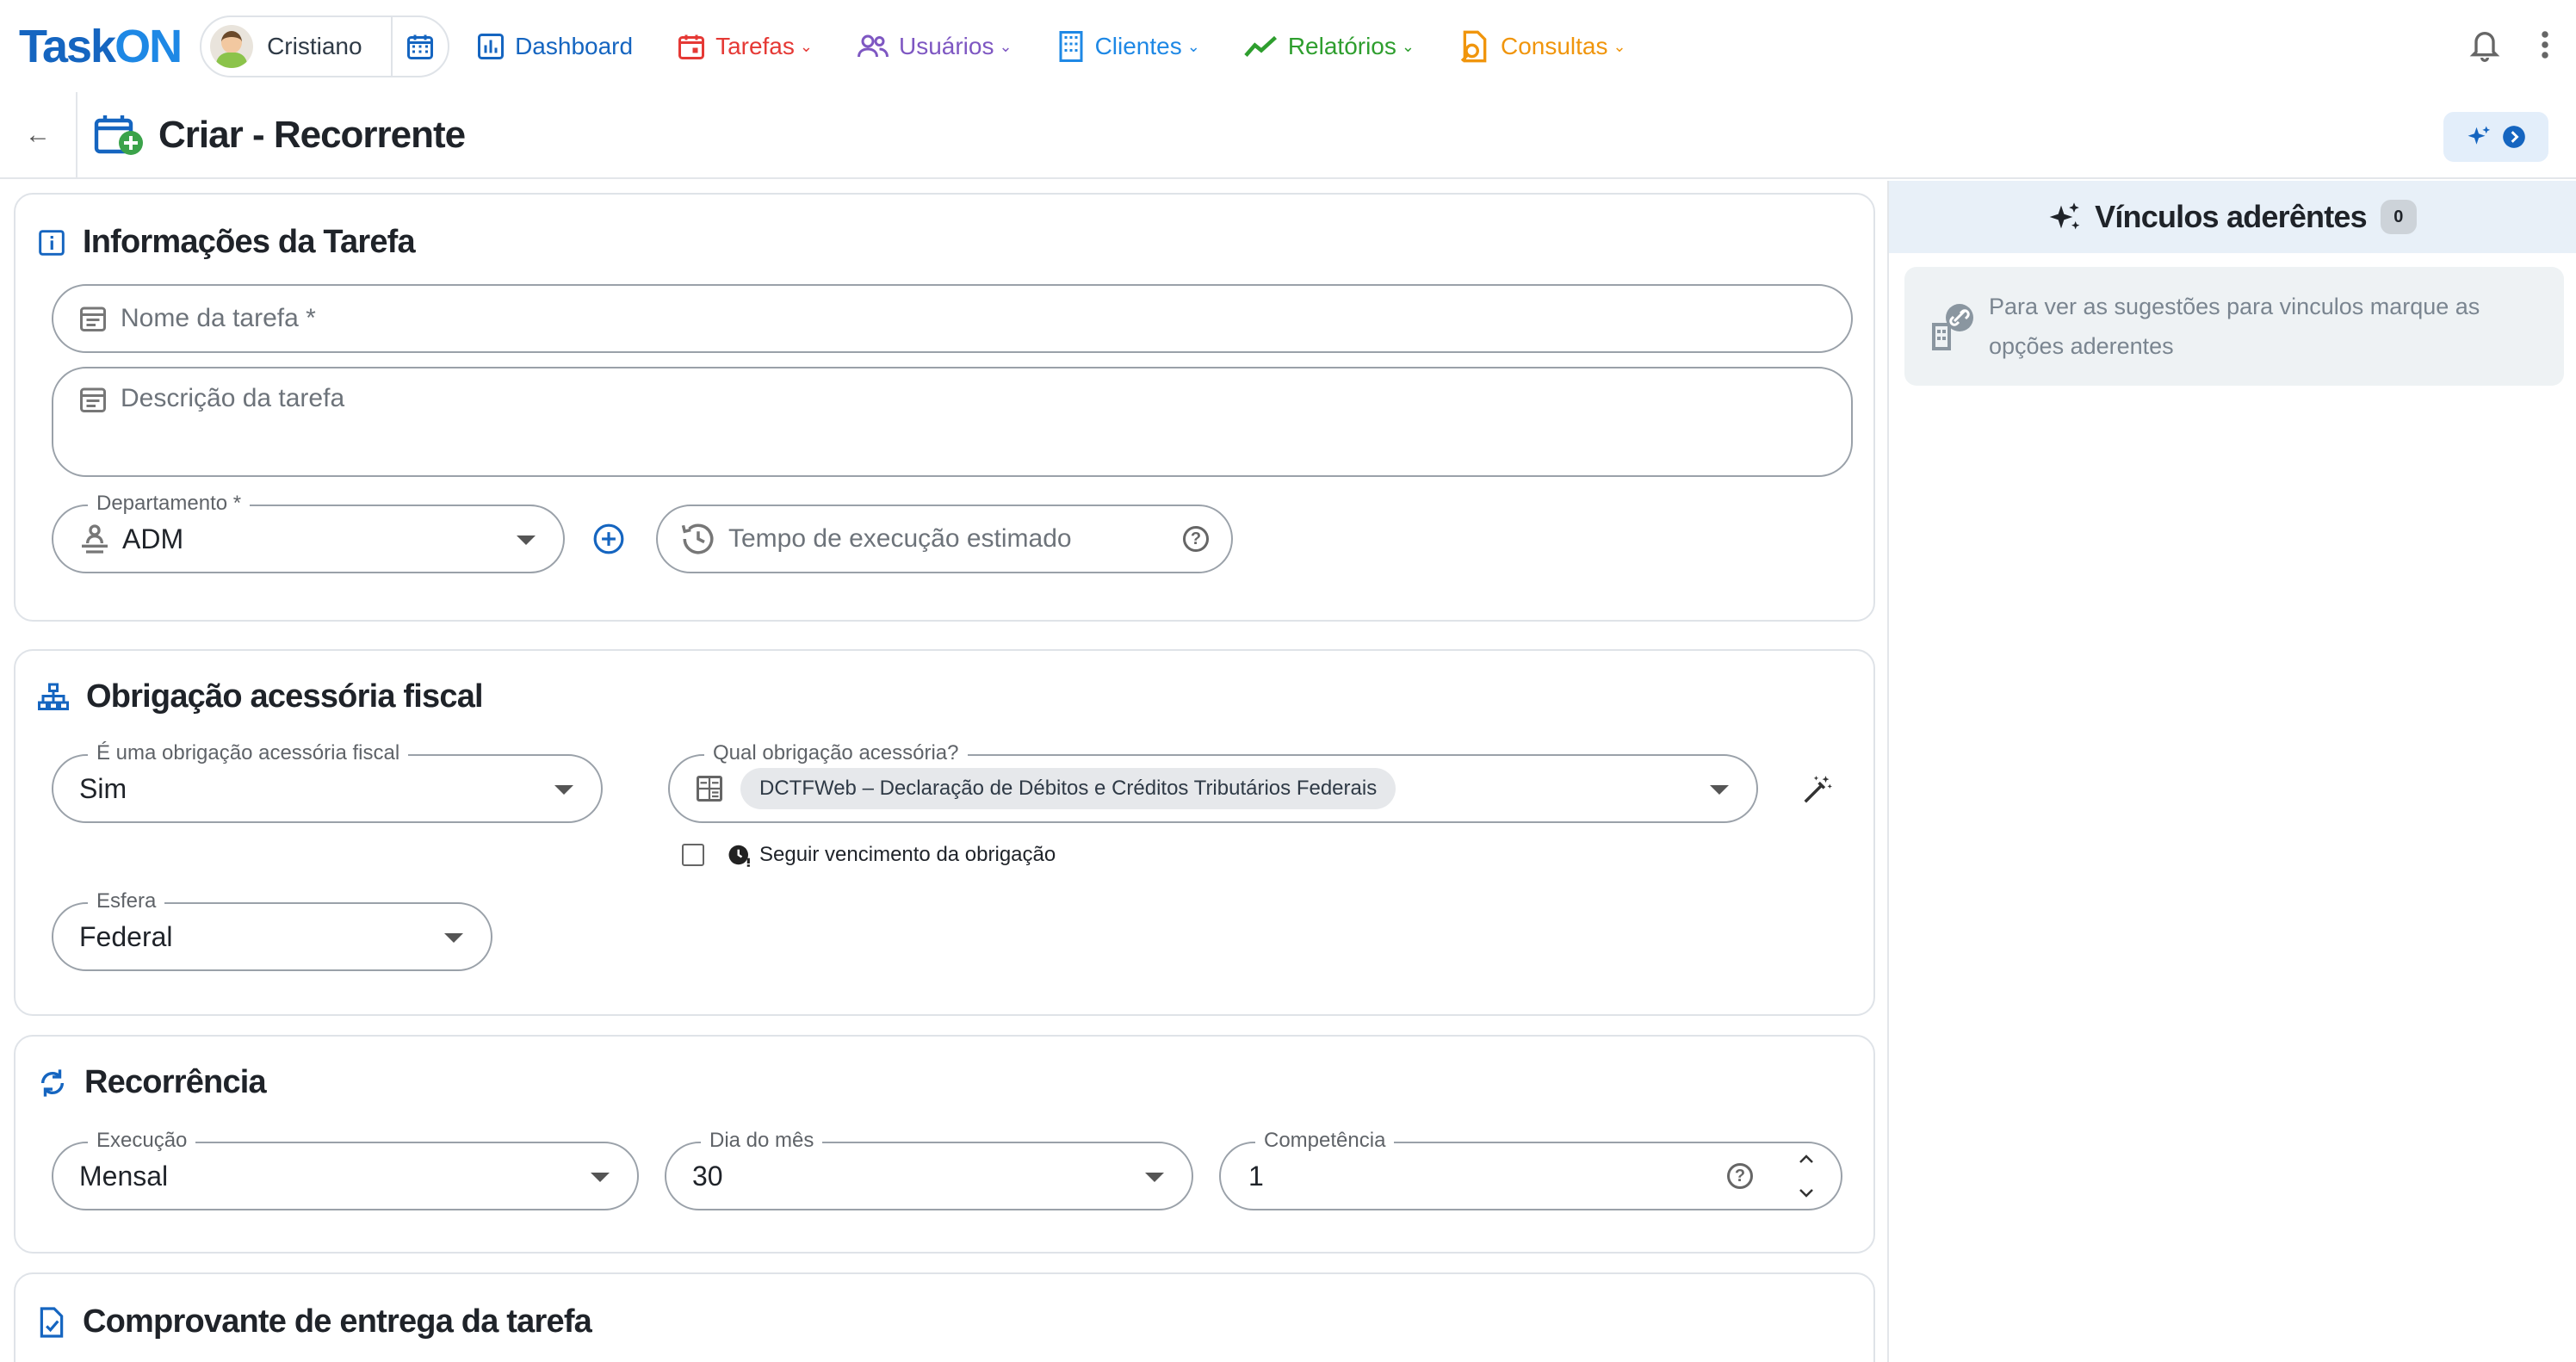  Describe the element at coordinates (119, 135) in the screenshot. I see `calendar-add-icon` at that location.